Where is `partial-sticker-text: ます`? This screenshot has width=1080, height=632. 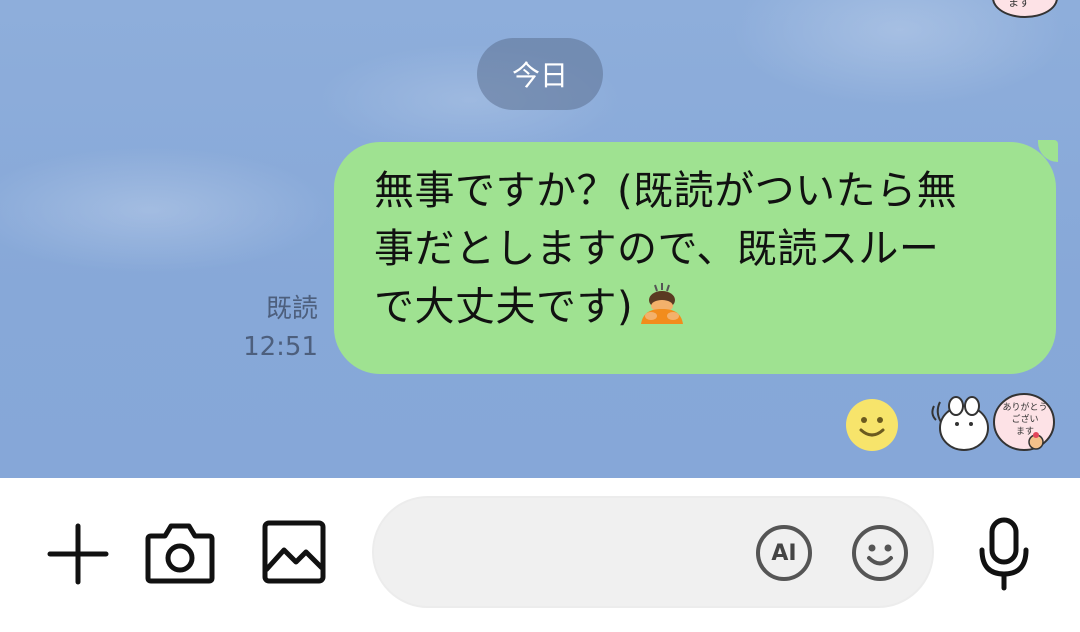 partial-sticker-text: ます is located at coordinates (1019, 4).